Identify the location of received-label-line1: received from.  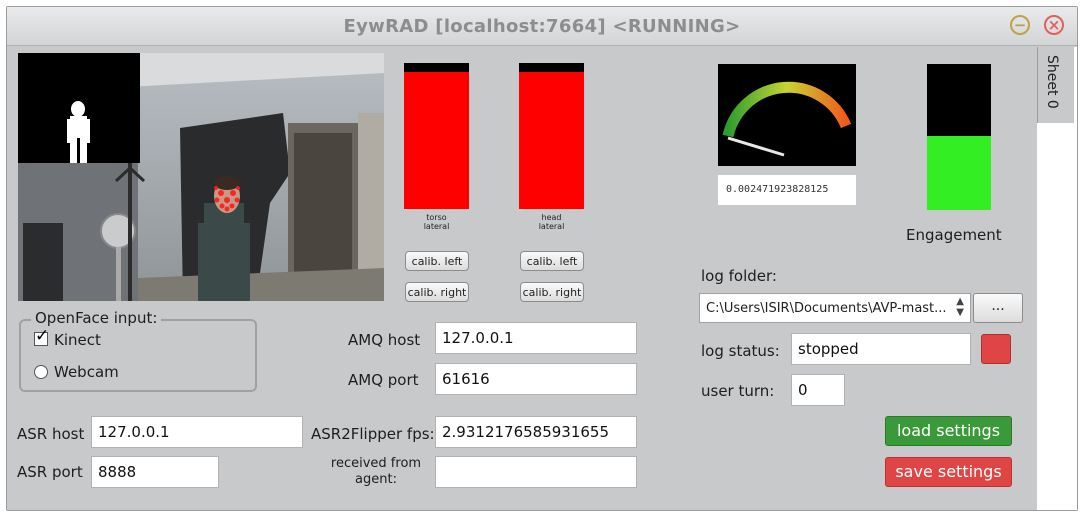
(376, 463).